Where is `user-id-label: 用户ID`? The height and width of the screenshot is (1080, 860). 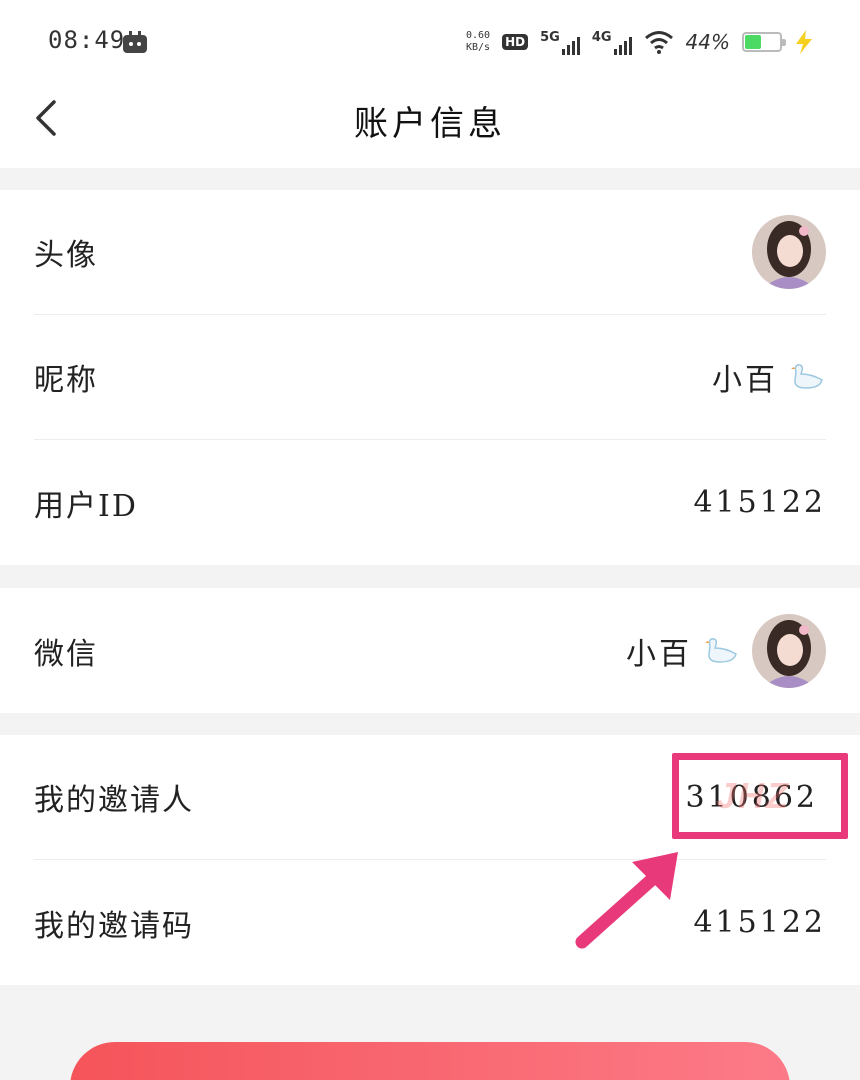
user-id-label: 用户ID is located at coordinates (86, 506).